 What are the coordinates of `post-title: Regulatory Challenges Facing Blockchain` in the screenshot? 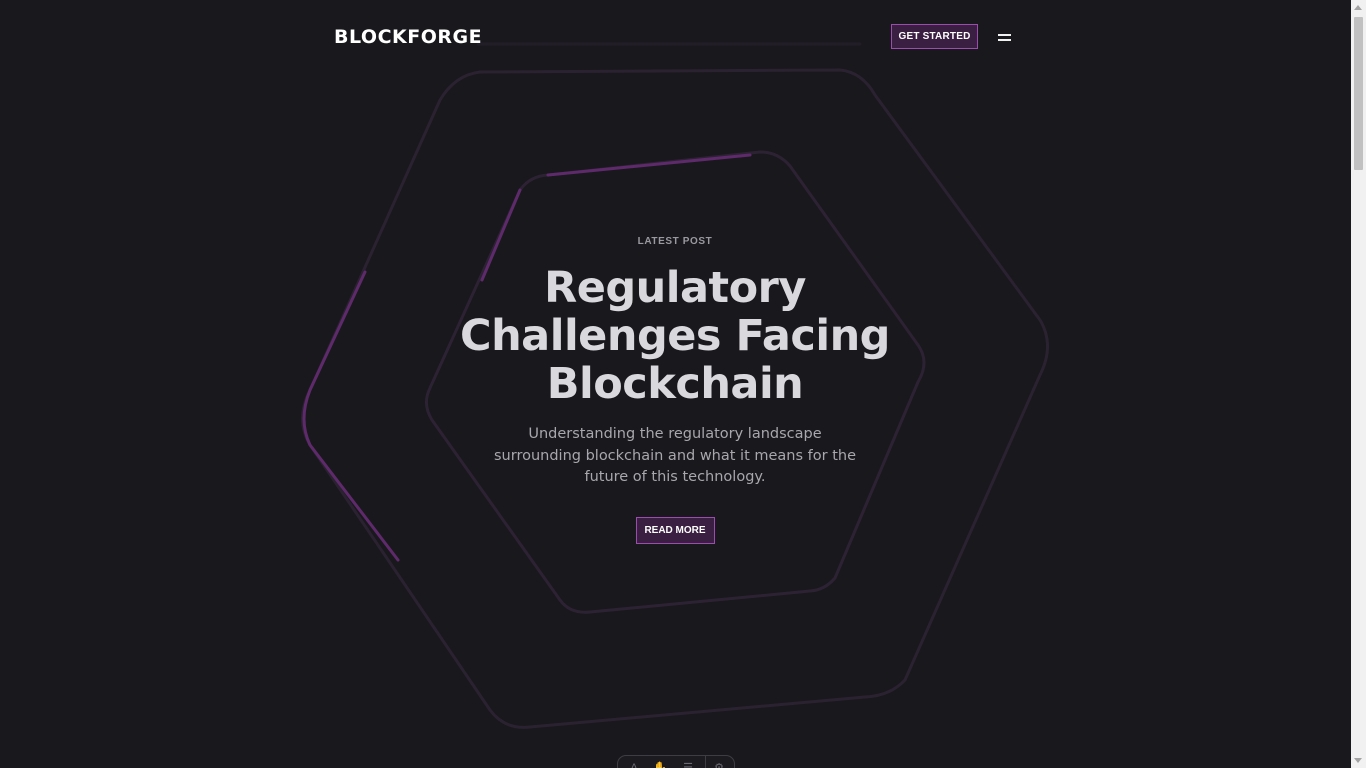 It's located at (675, 336).